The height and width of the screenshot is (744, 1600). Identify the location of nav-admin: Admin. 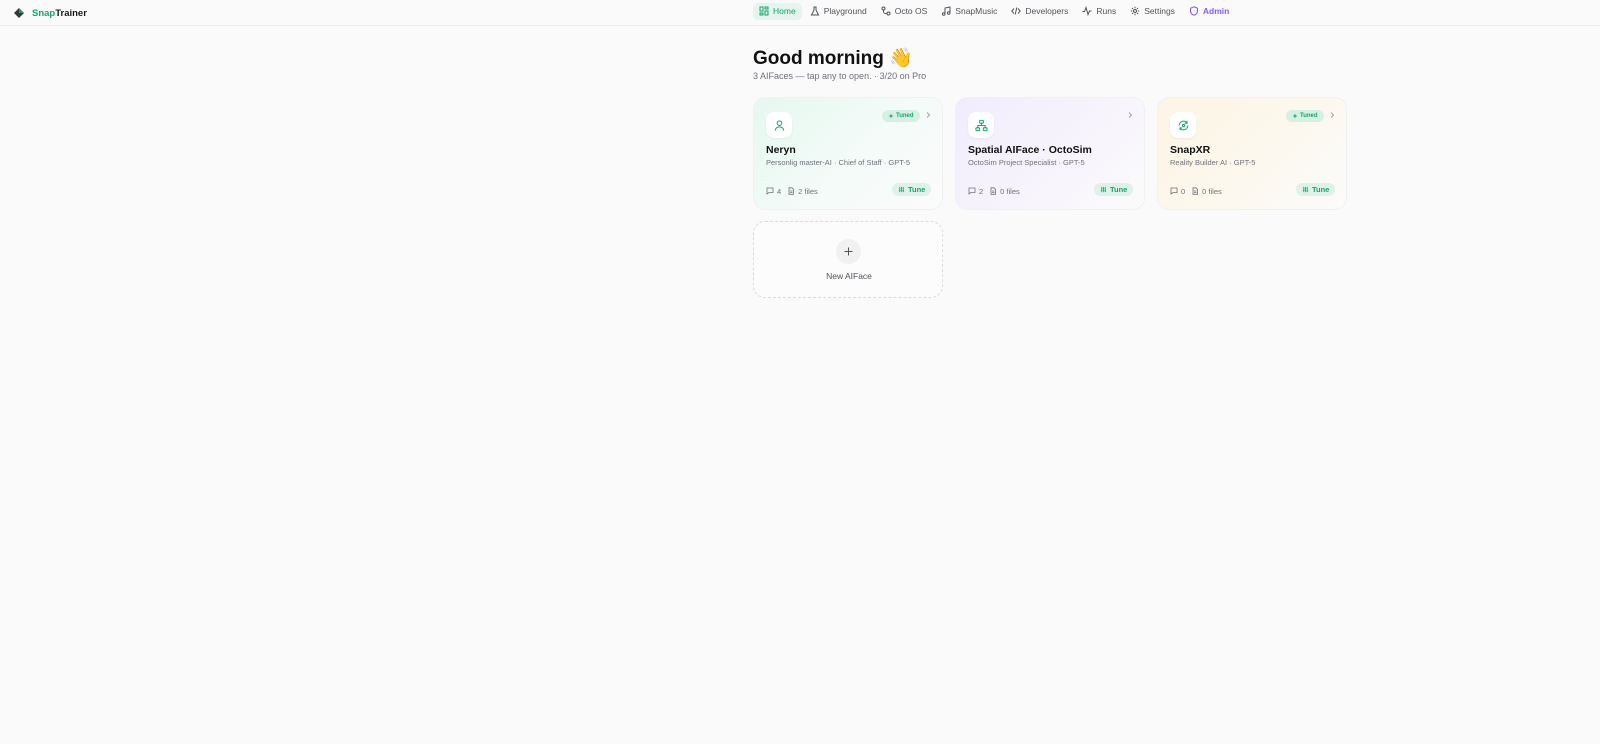
(1209, 11).